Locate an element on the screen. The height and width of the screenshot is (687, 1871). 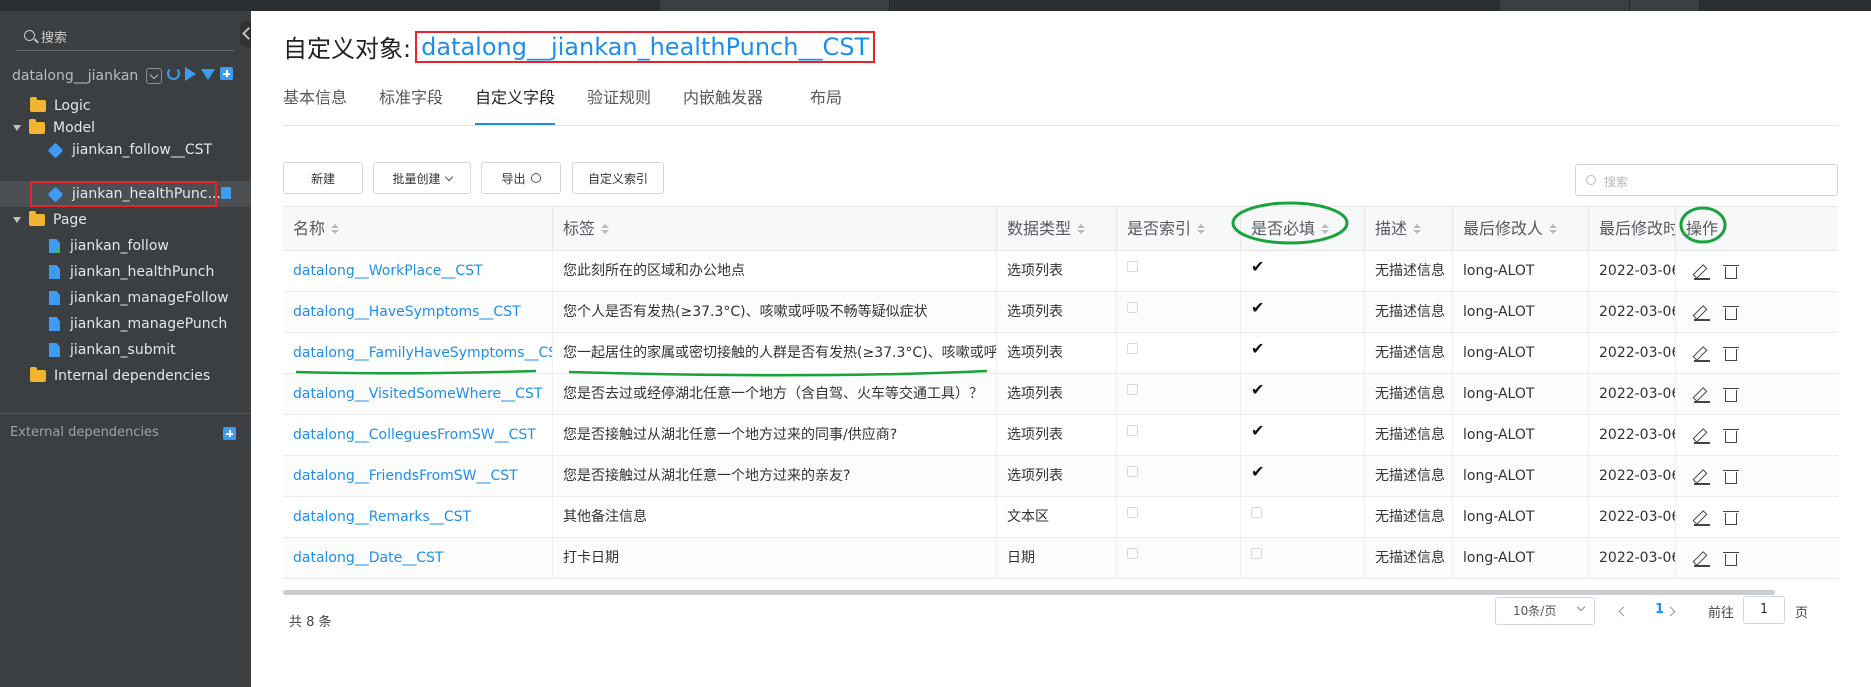
next-page-icon is located at coordinates (1670, 611).